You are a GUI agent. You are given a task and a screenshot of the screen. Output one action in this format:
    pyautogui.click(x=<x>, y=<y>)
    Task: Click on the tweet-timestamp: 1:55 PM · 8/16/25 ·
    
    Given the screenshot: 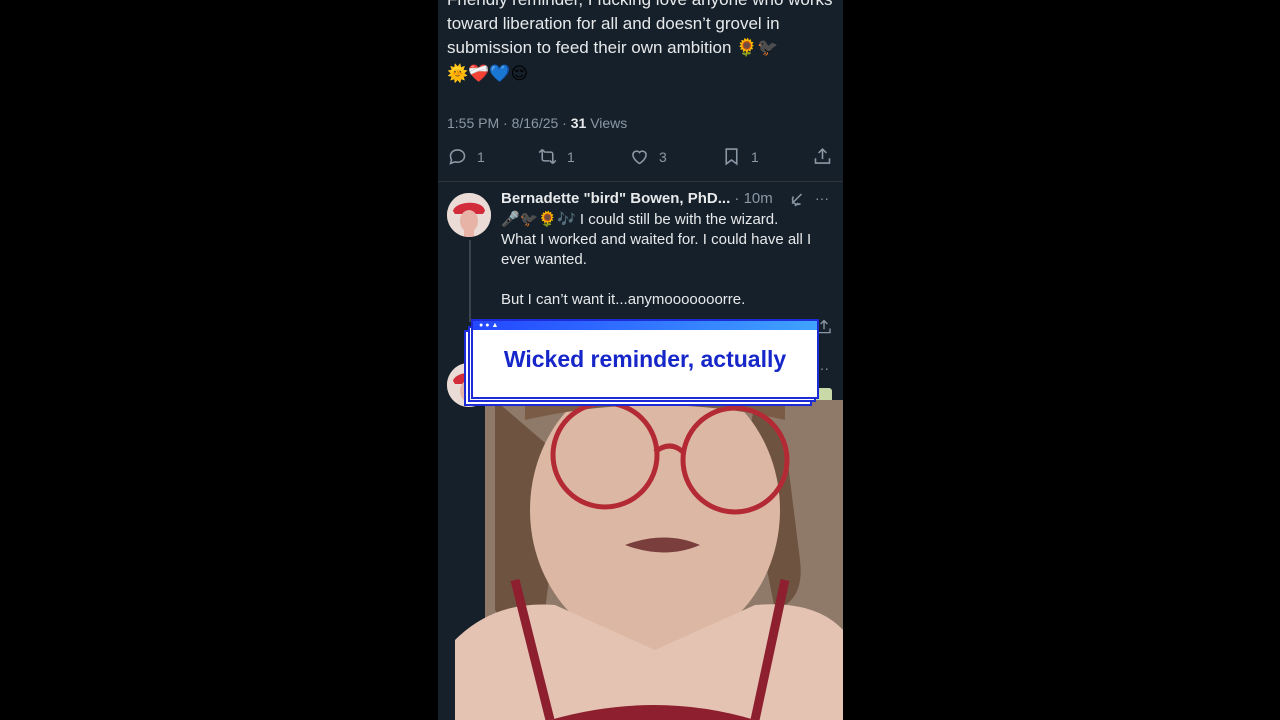 What is the action you would take?
    pyautogui.click(x=507, y=123)
    